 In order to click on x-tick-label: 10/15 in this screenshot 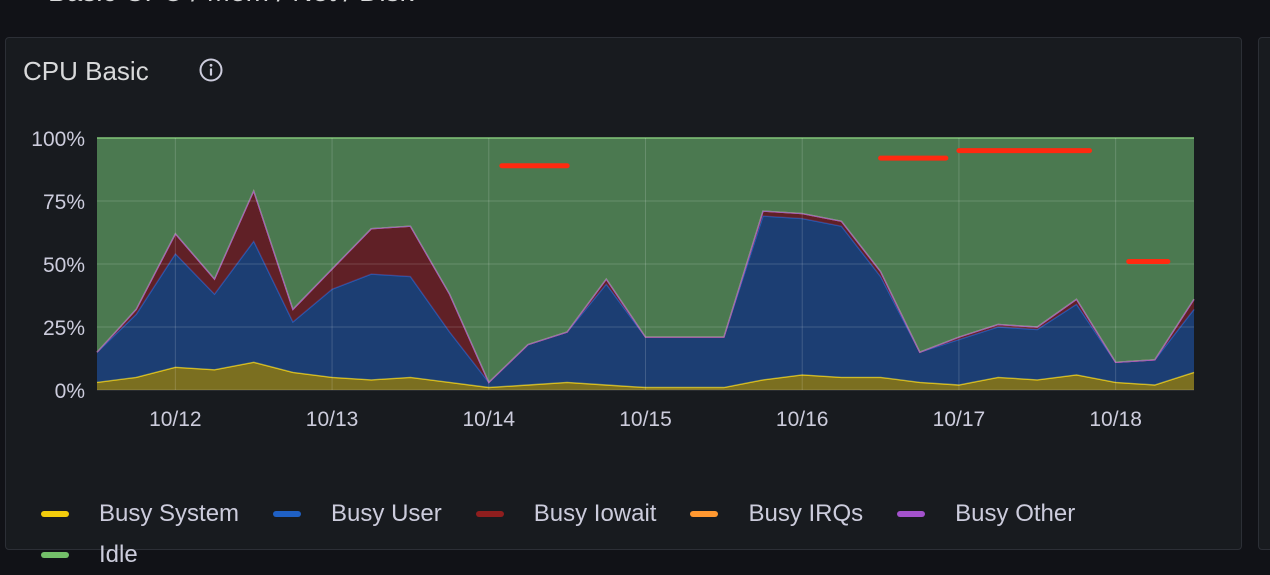, I will do `click(645, 419)`.